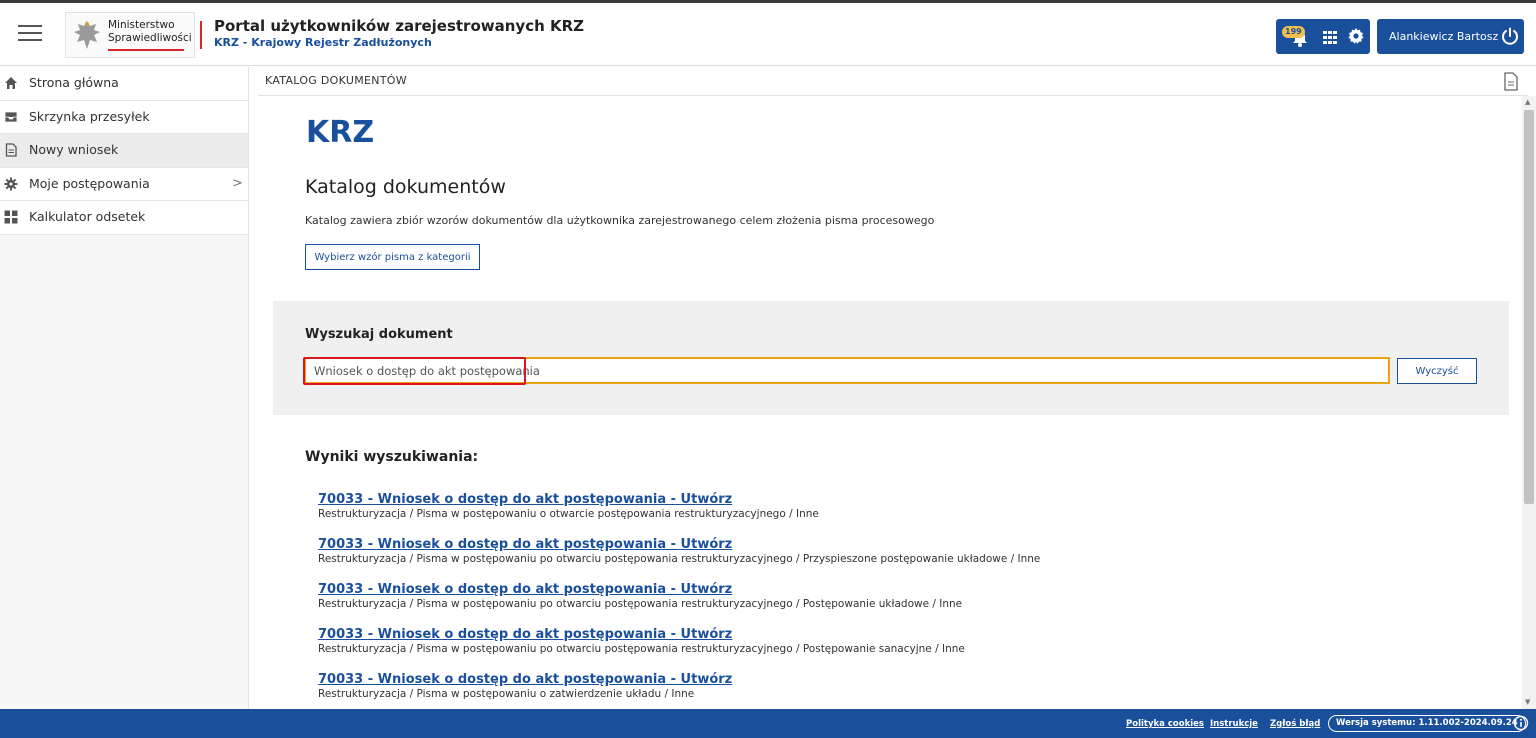 The width and height of the screenshot is (1536, 738). I want to click on scroll-up-icon: ▲, so click(1527, 102).